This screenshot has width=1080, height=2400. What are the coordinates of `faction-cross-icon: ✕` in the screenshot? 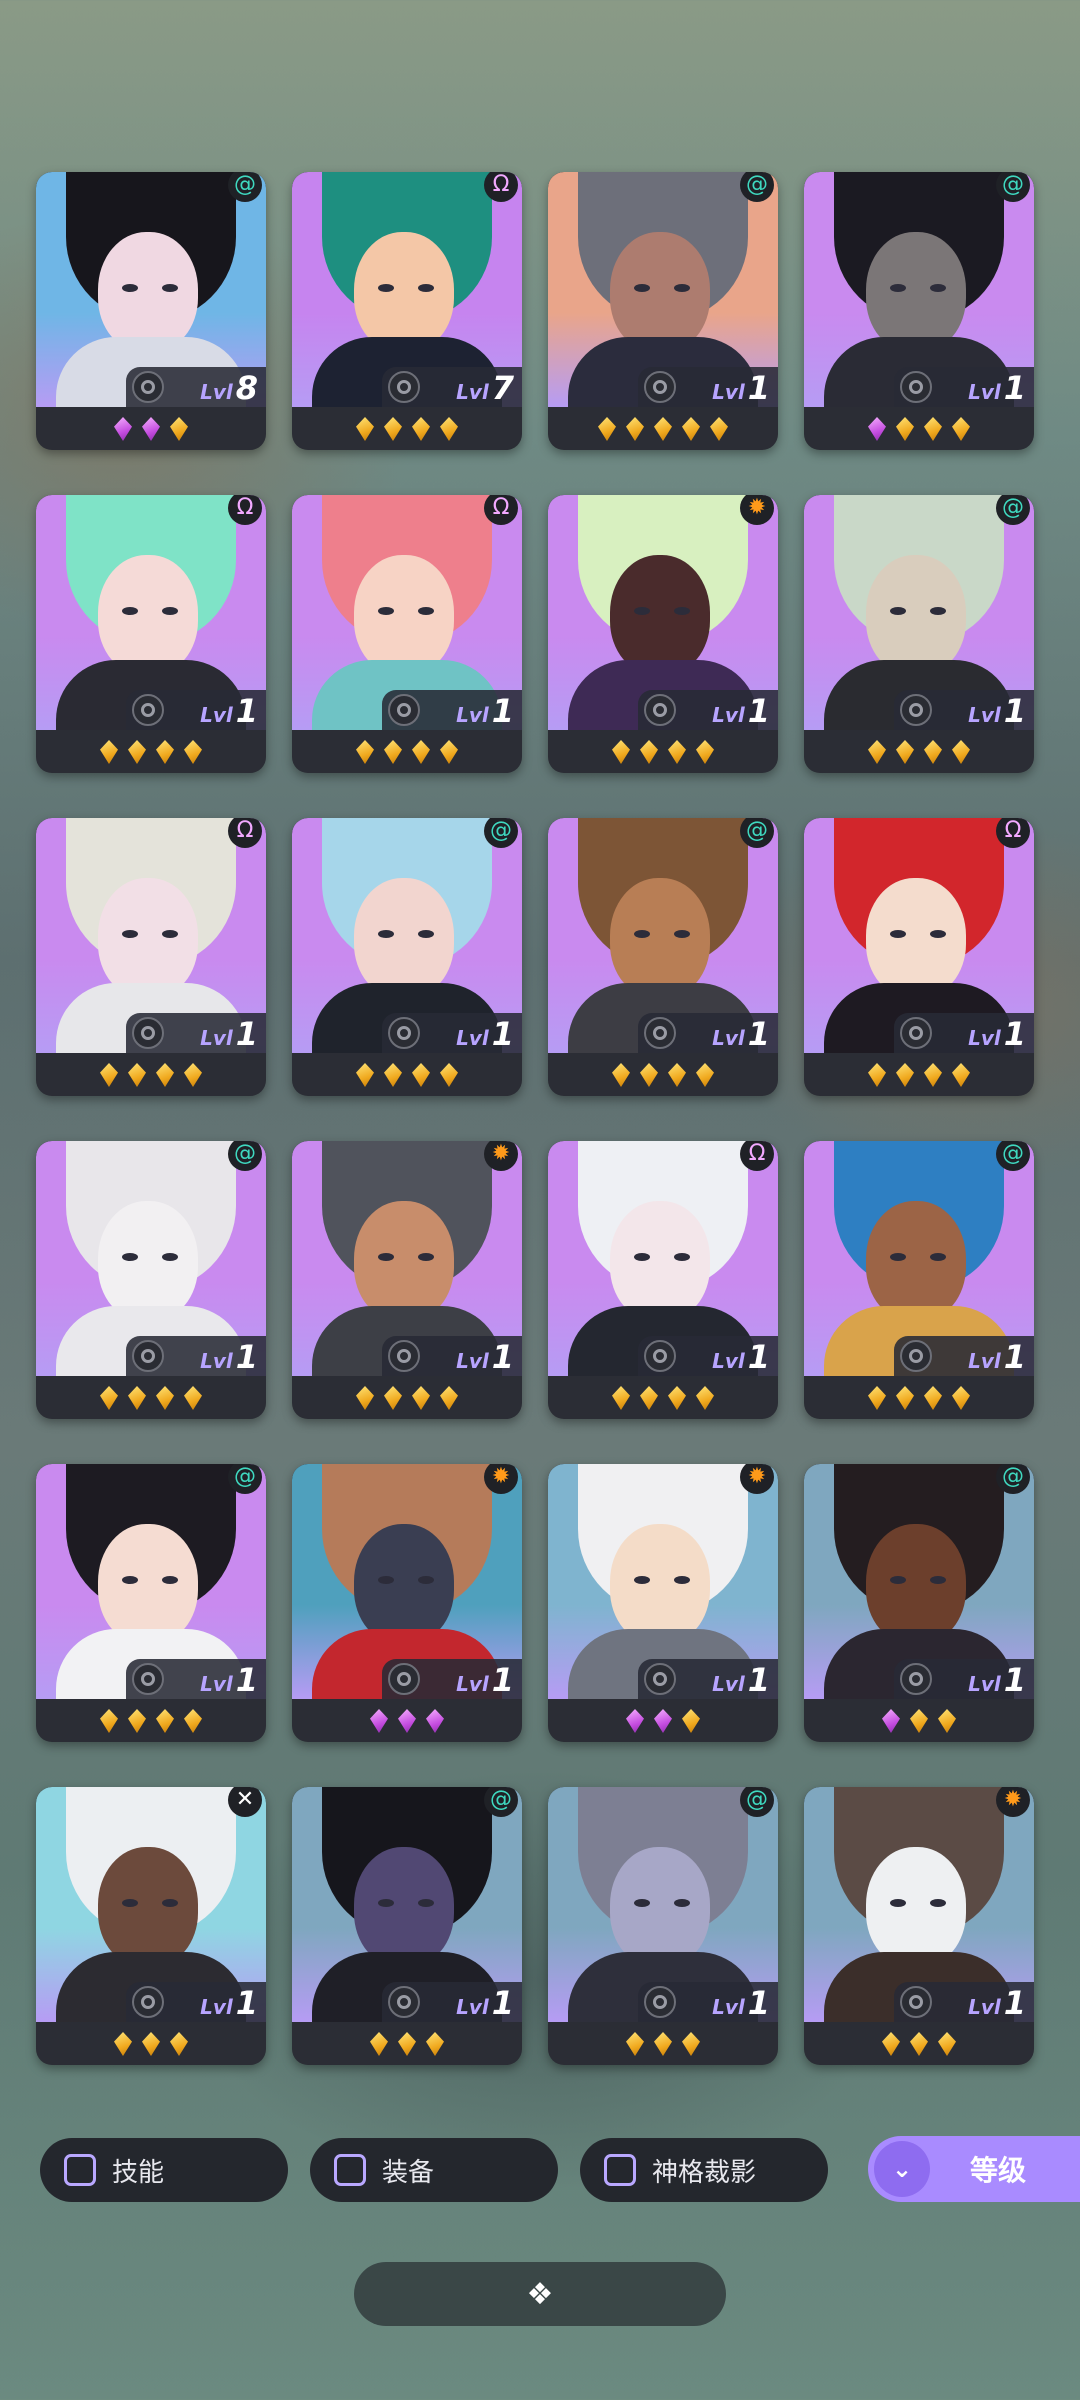 It's located at (245, 1802).